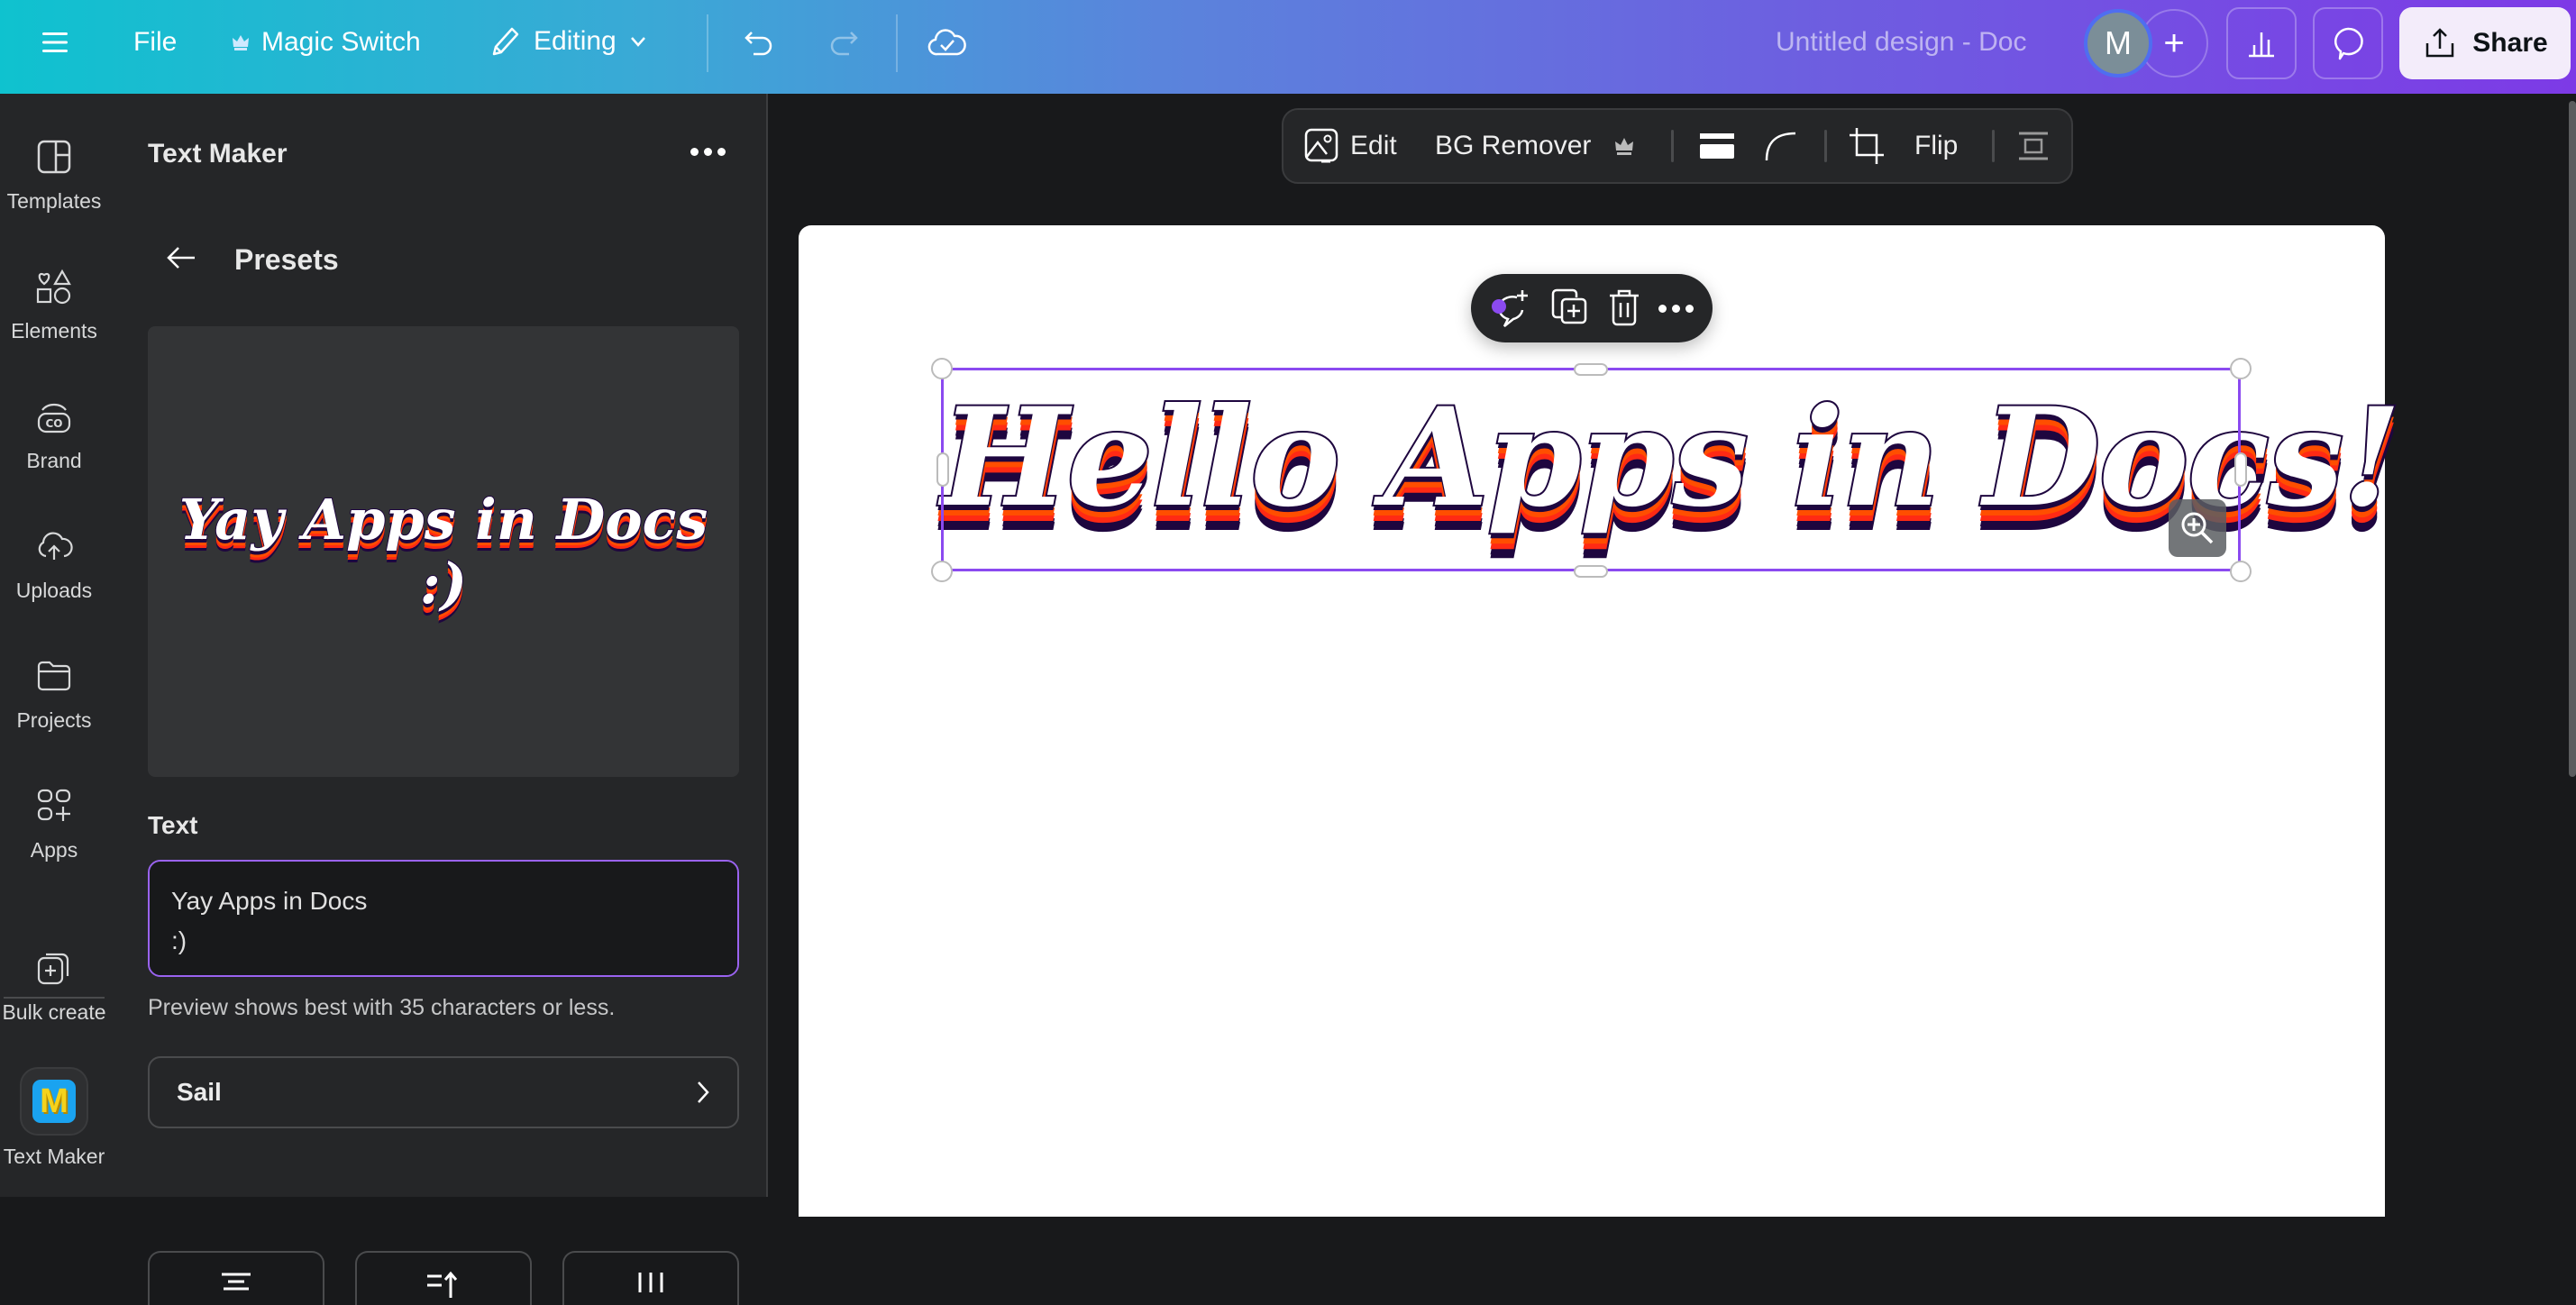 Image resolution: width=2576 pixels, height=1305 pixels. I want to click on rail-label: Templates, so click(54, 201).